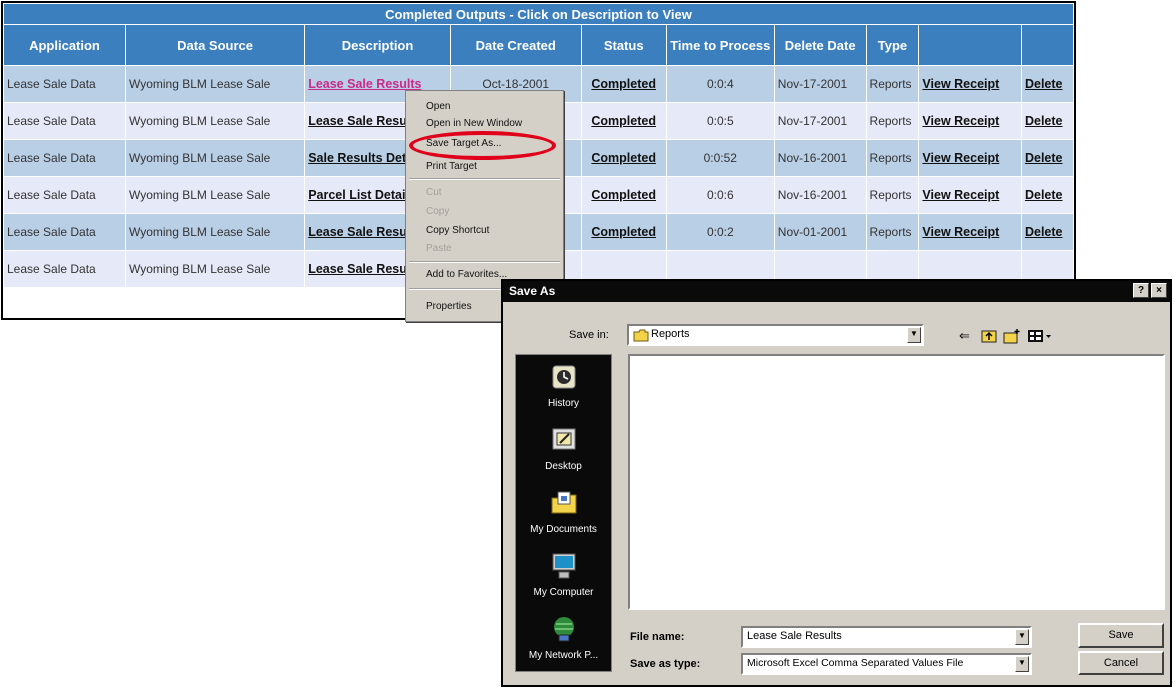  I want to click on close-button: ×, so click(1159, 290).